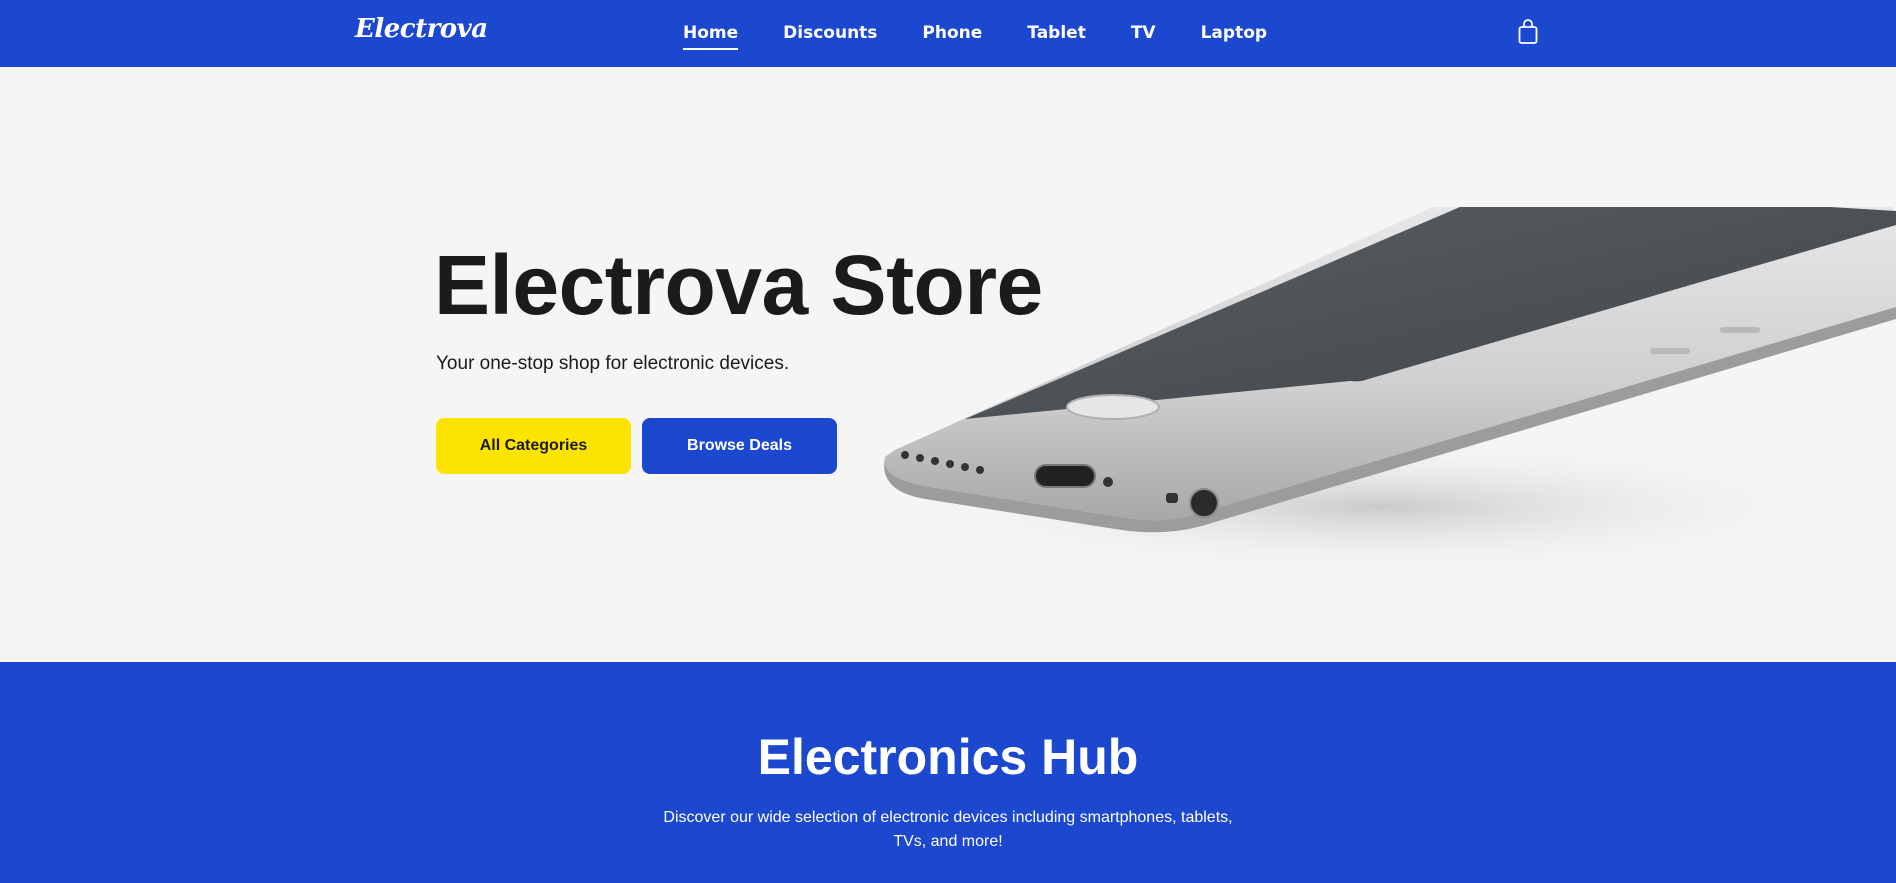 This screenshot has height=883, width=1896. Describe the element at coordinates (1143, 34) in the screenshot. I see `nav-item-tv: TV` at that location.